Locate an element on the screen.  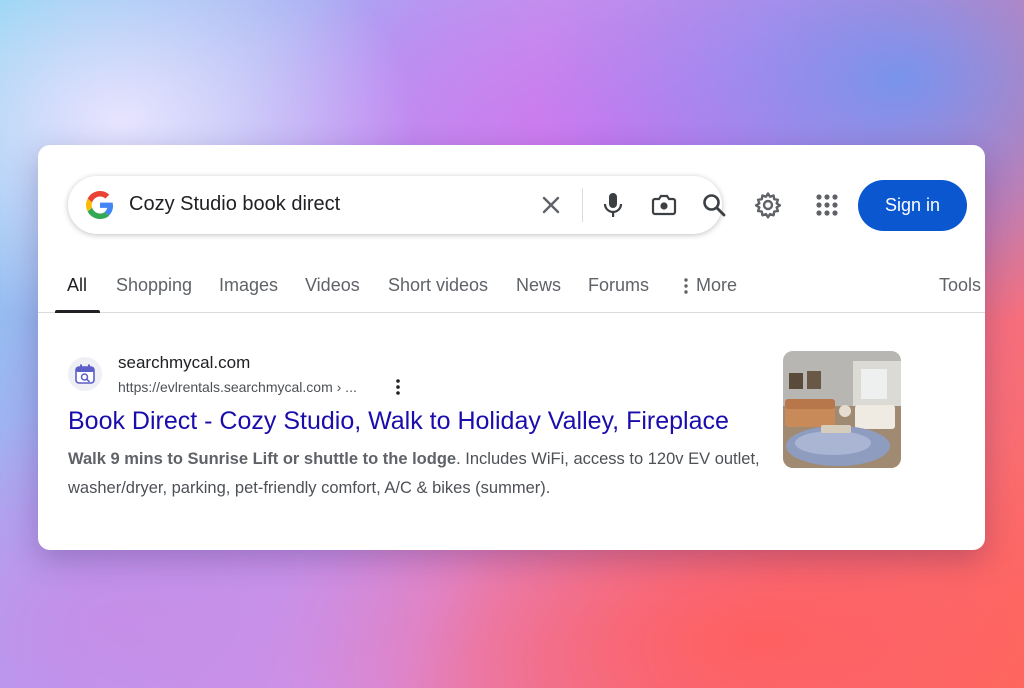
tab-shopping: Shopping is located at coordinates (154, 285).